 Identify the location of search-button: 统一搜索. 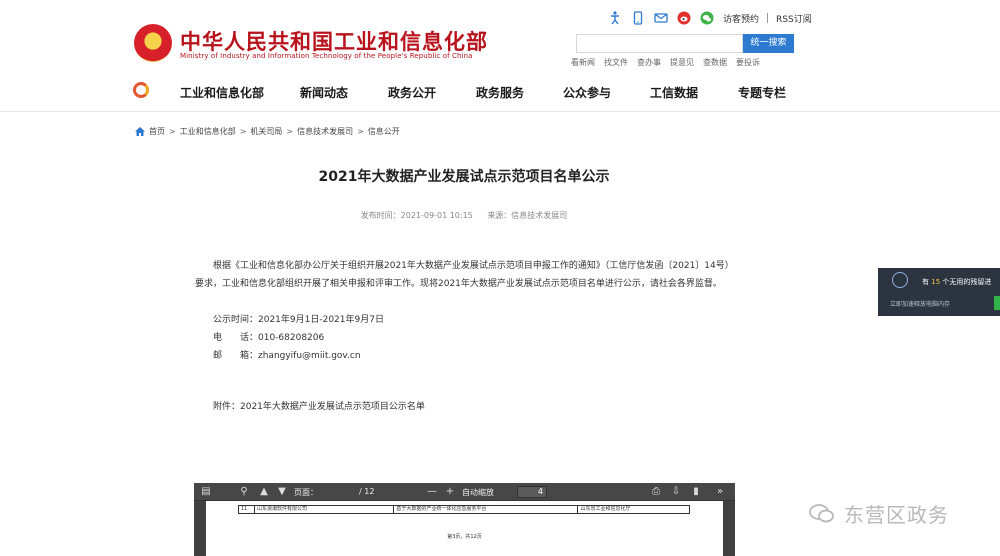
(768, 43).